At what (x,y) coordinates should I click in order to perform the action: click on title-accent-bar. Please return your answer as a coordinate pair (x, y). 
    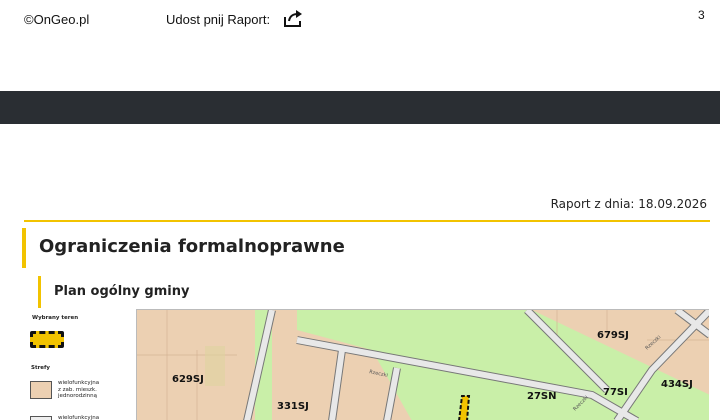
    Looking at the image, I should click on (24, 248).